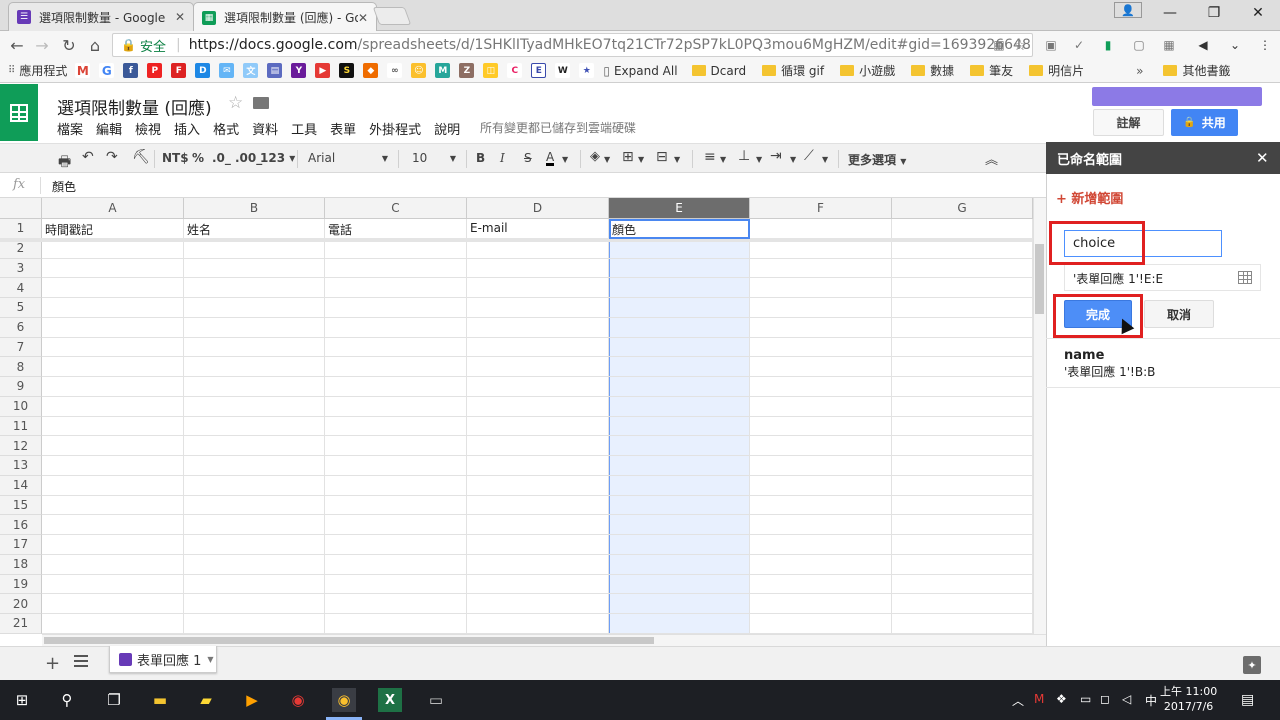  What do you see at coordinates (22, 700) in the screenshot?
I see `windows-start-icon: ⊞` at bounding box center [22, 700].